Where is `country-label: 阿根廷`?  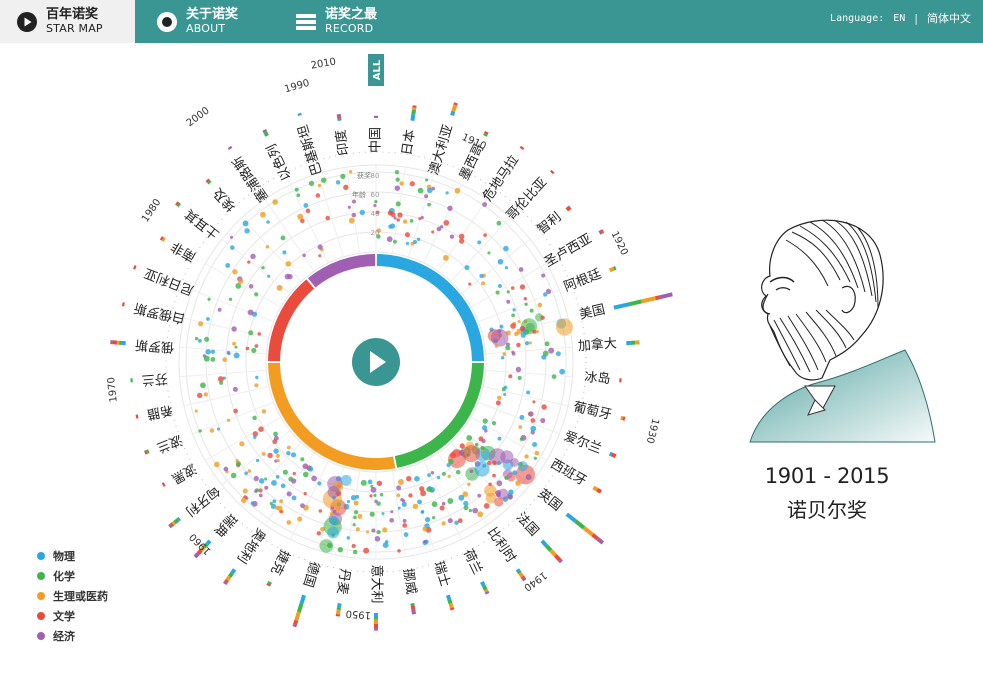
country-label: 阿根廷 is located at coordinates (583, 281).